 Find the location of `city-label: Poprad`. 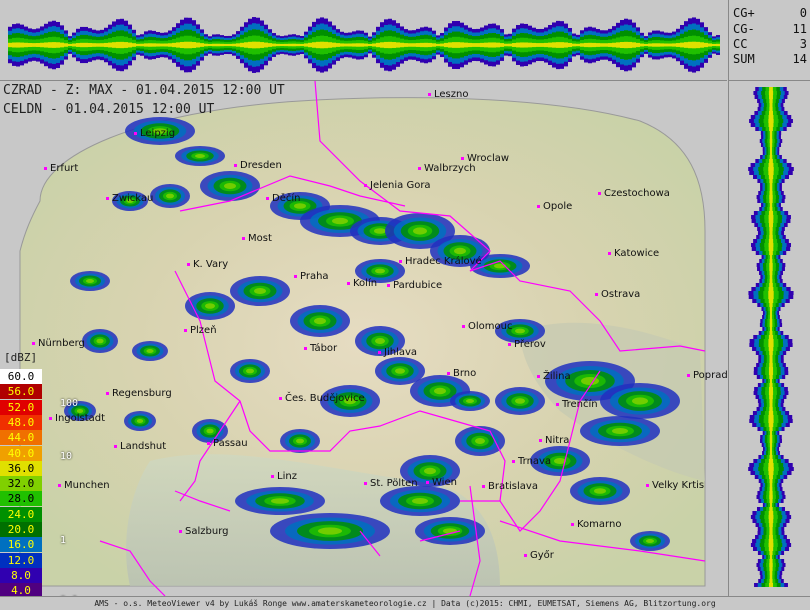

city-label: Poprad is located at coordinates (710, 375).